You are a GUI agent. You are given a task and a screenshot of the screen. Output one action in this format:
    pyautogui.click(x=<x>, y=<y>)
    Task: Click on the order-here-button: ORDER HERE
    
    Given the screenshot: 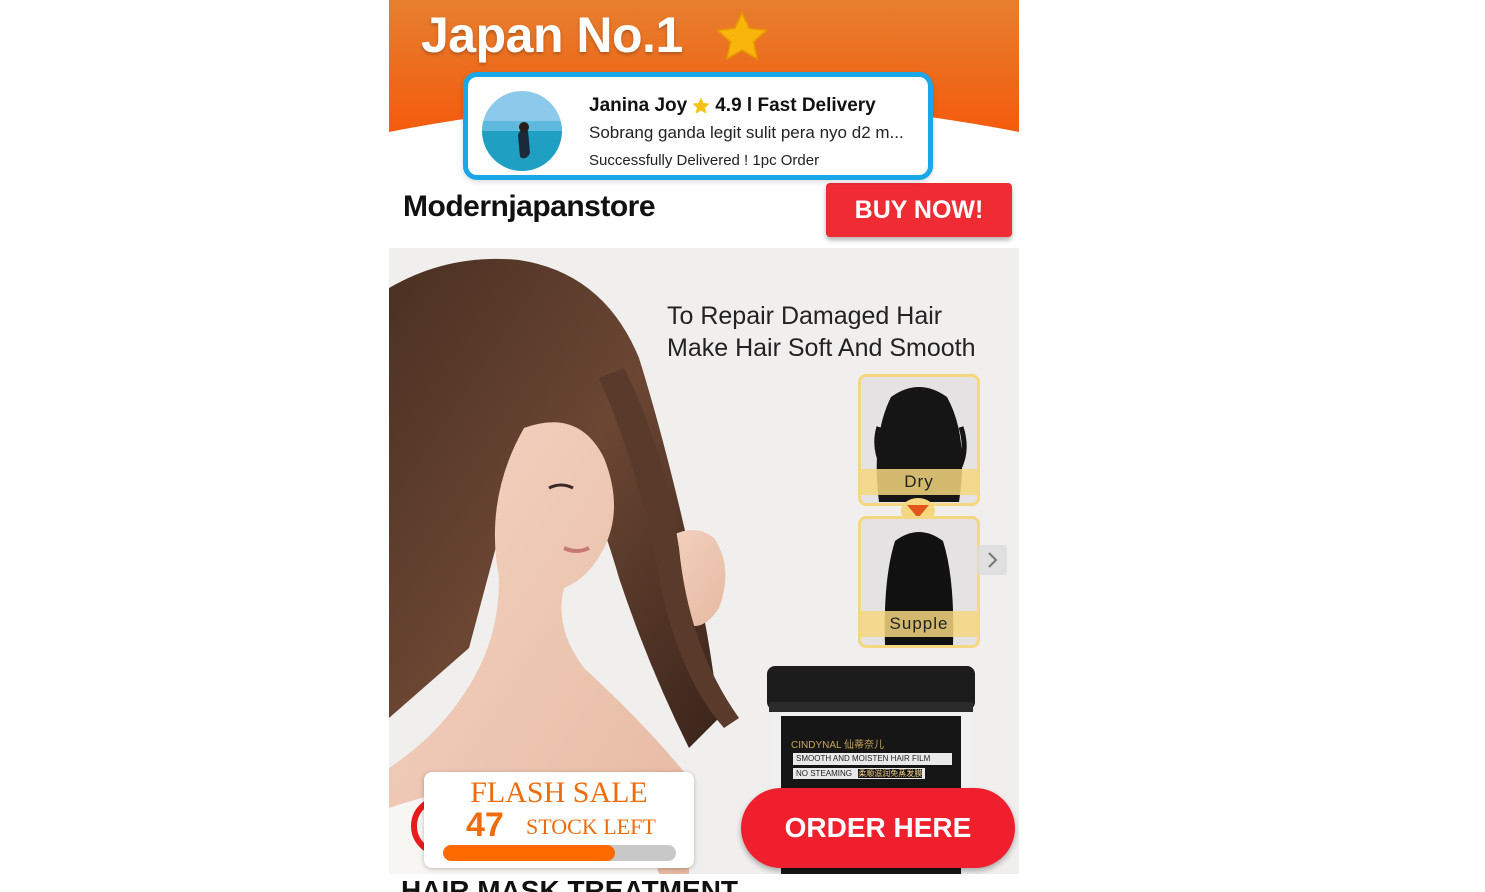 What is the action you would take?
    pyautogui.click(x=878, y=828)
    